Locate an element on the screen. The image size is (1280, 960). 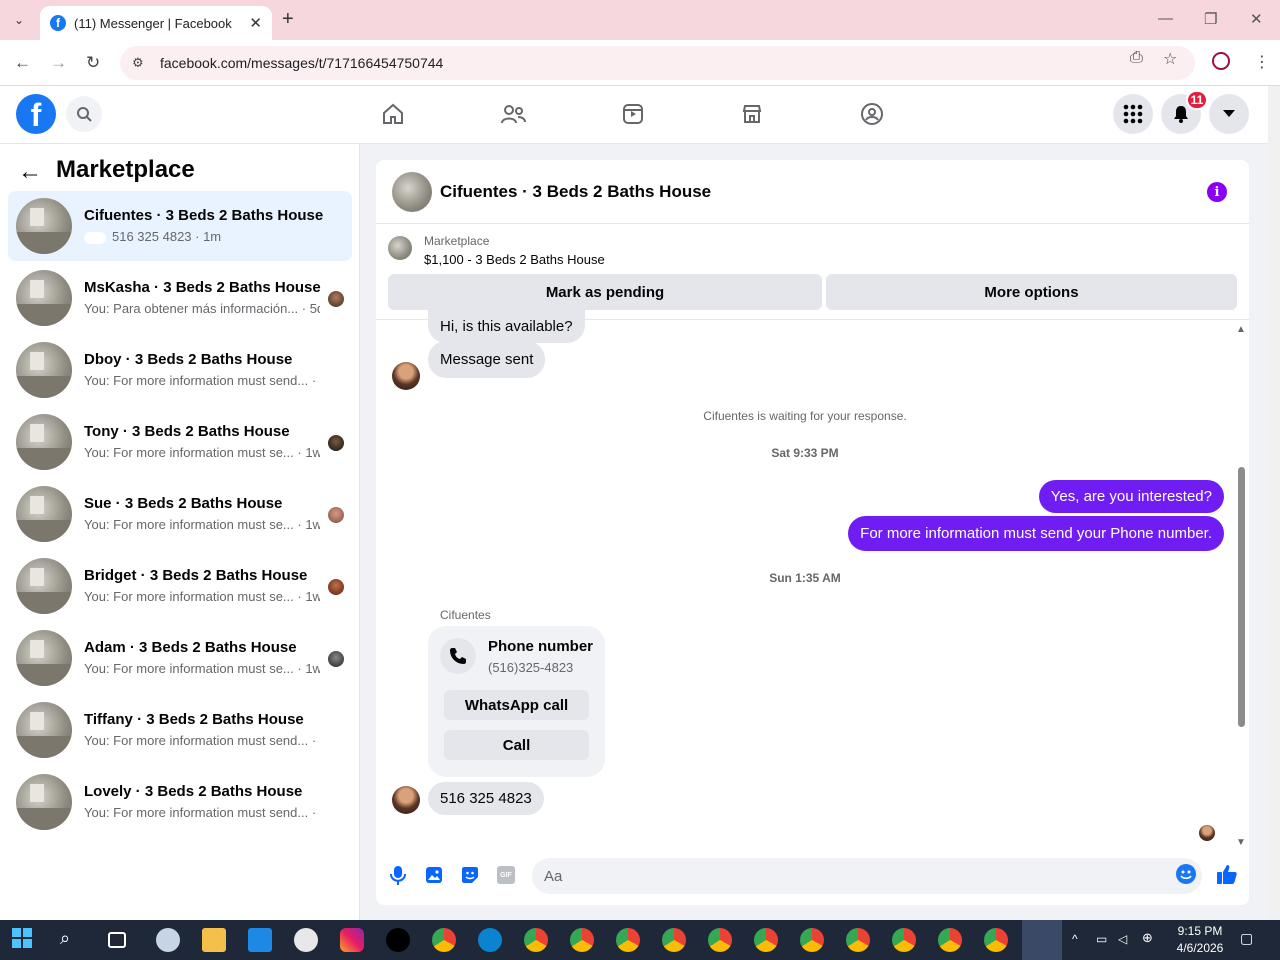
edge-icon is located at coordinates (490, 940).